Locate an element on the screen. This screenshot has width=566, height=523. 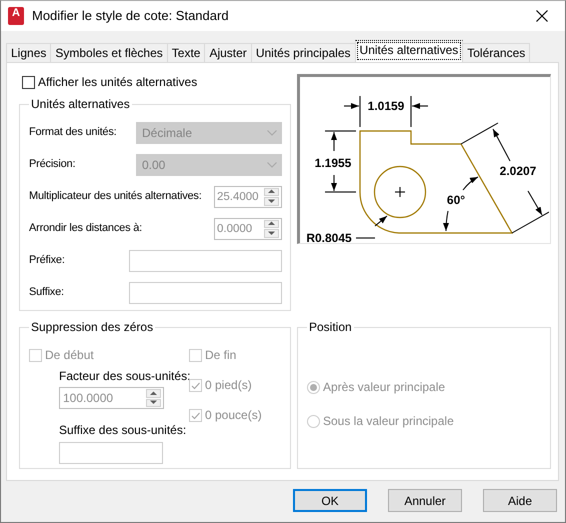
dimension-label: 2.0207 is located at coordinates (518, 171).